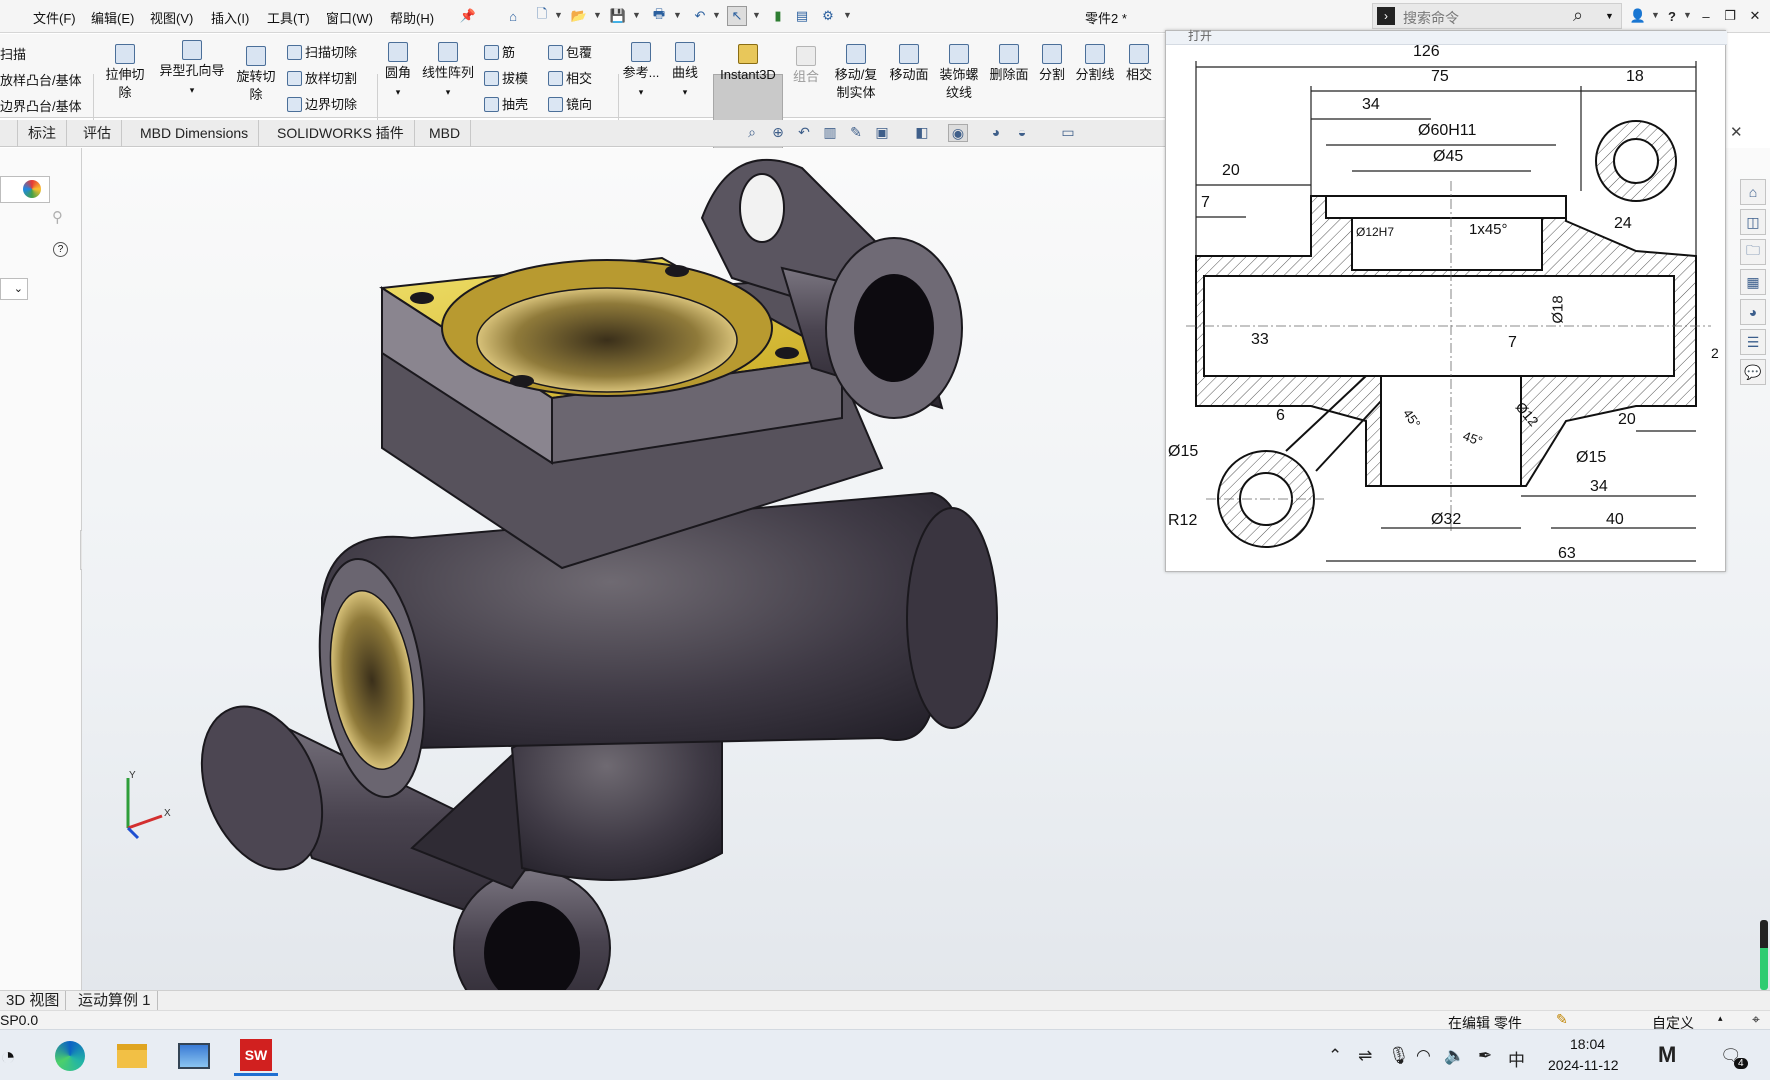  Describe the element at coordinates (412, 17) in the screenshot. I see `menu-help: 帮助(H)` at that location.